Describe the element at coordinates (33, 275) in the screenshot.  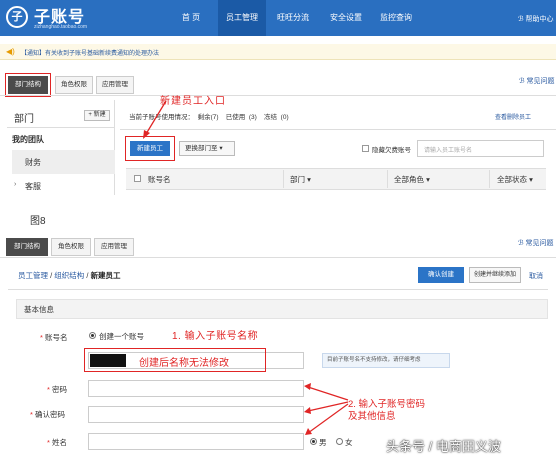
I see `breadcrumb-employee-mgmt: 员工管理` at that location.